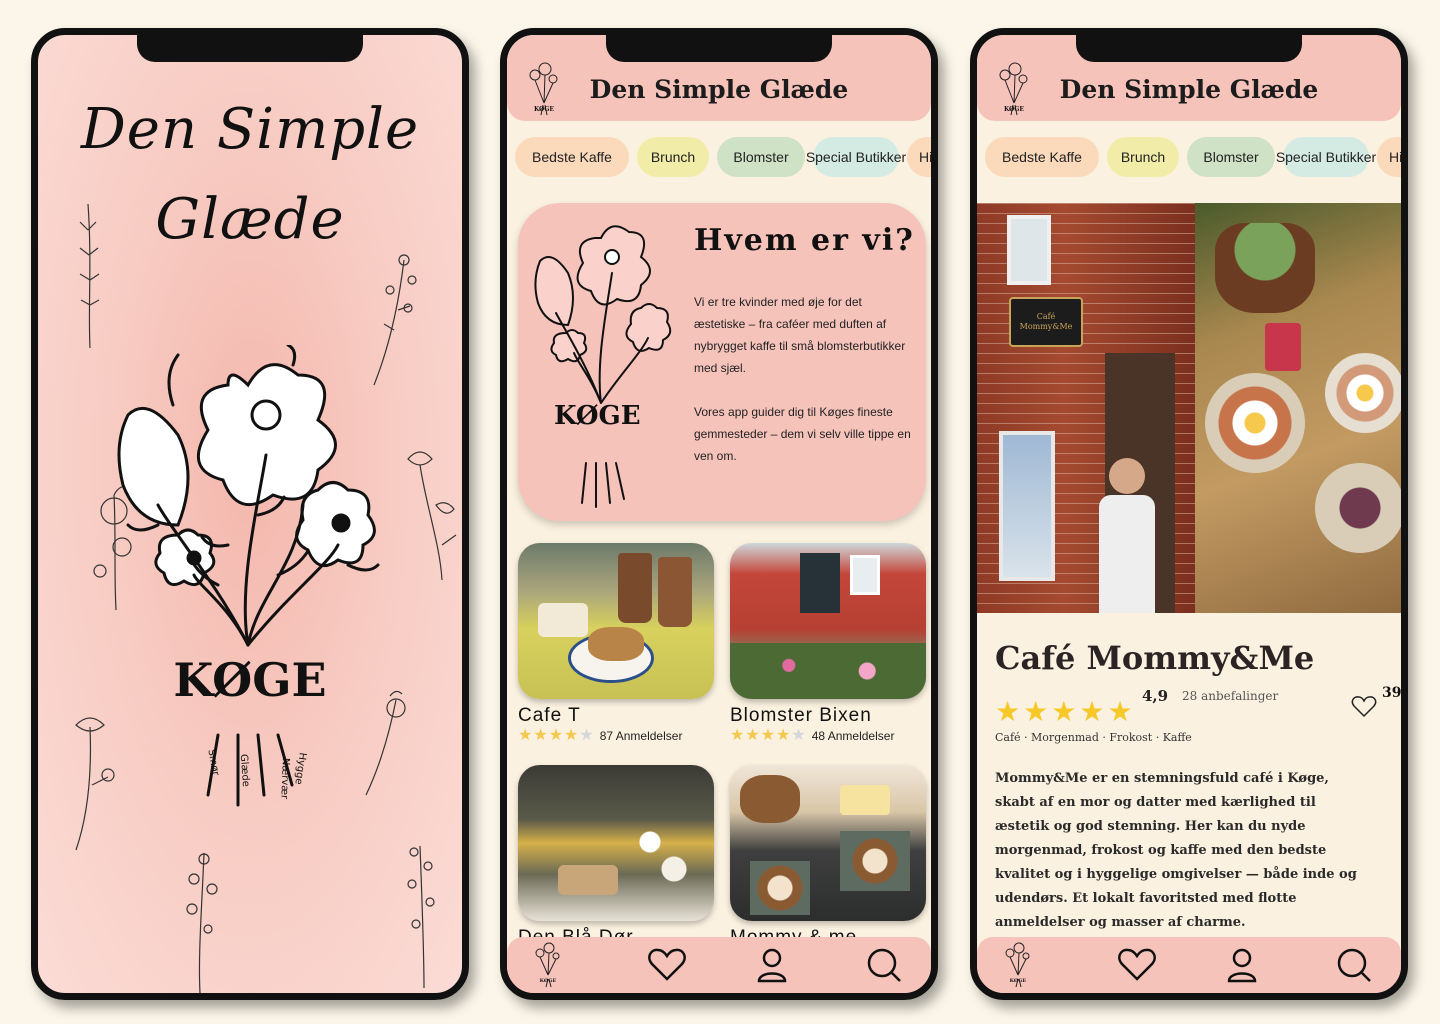  I want to click on place-card-blomster-bixen: Blomster Bixen ★ ★ ★ ★ ★ 48 Anmeldelser, so click(828, 643).